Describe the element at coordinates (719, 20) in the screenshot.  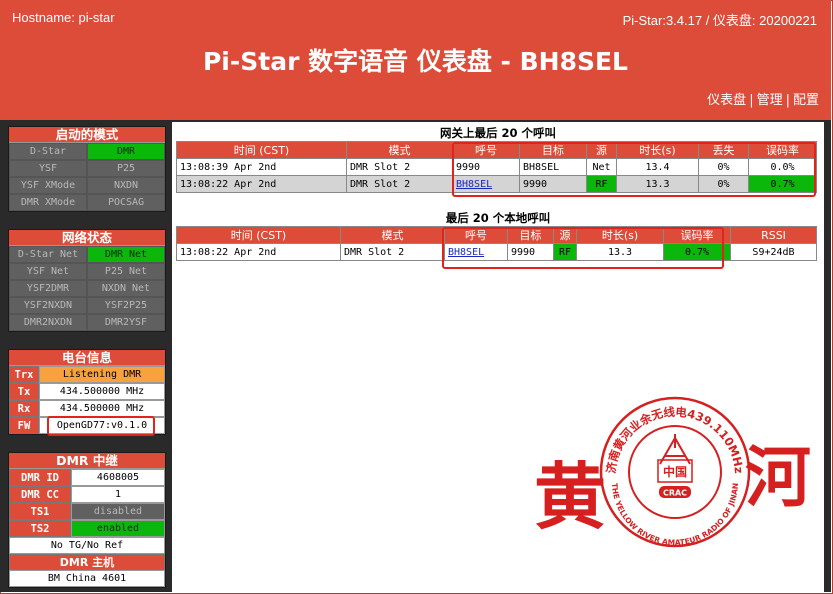
I see `version-label: Pi-Star:3.4.17 / 仪表盘: 20200221` at that location.